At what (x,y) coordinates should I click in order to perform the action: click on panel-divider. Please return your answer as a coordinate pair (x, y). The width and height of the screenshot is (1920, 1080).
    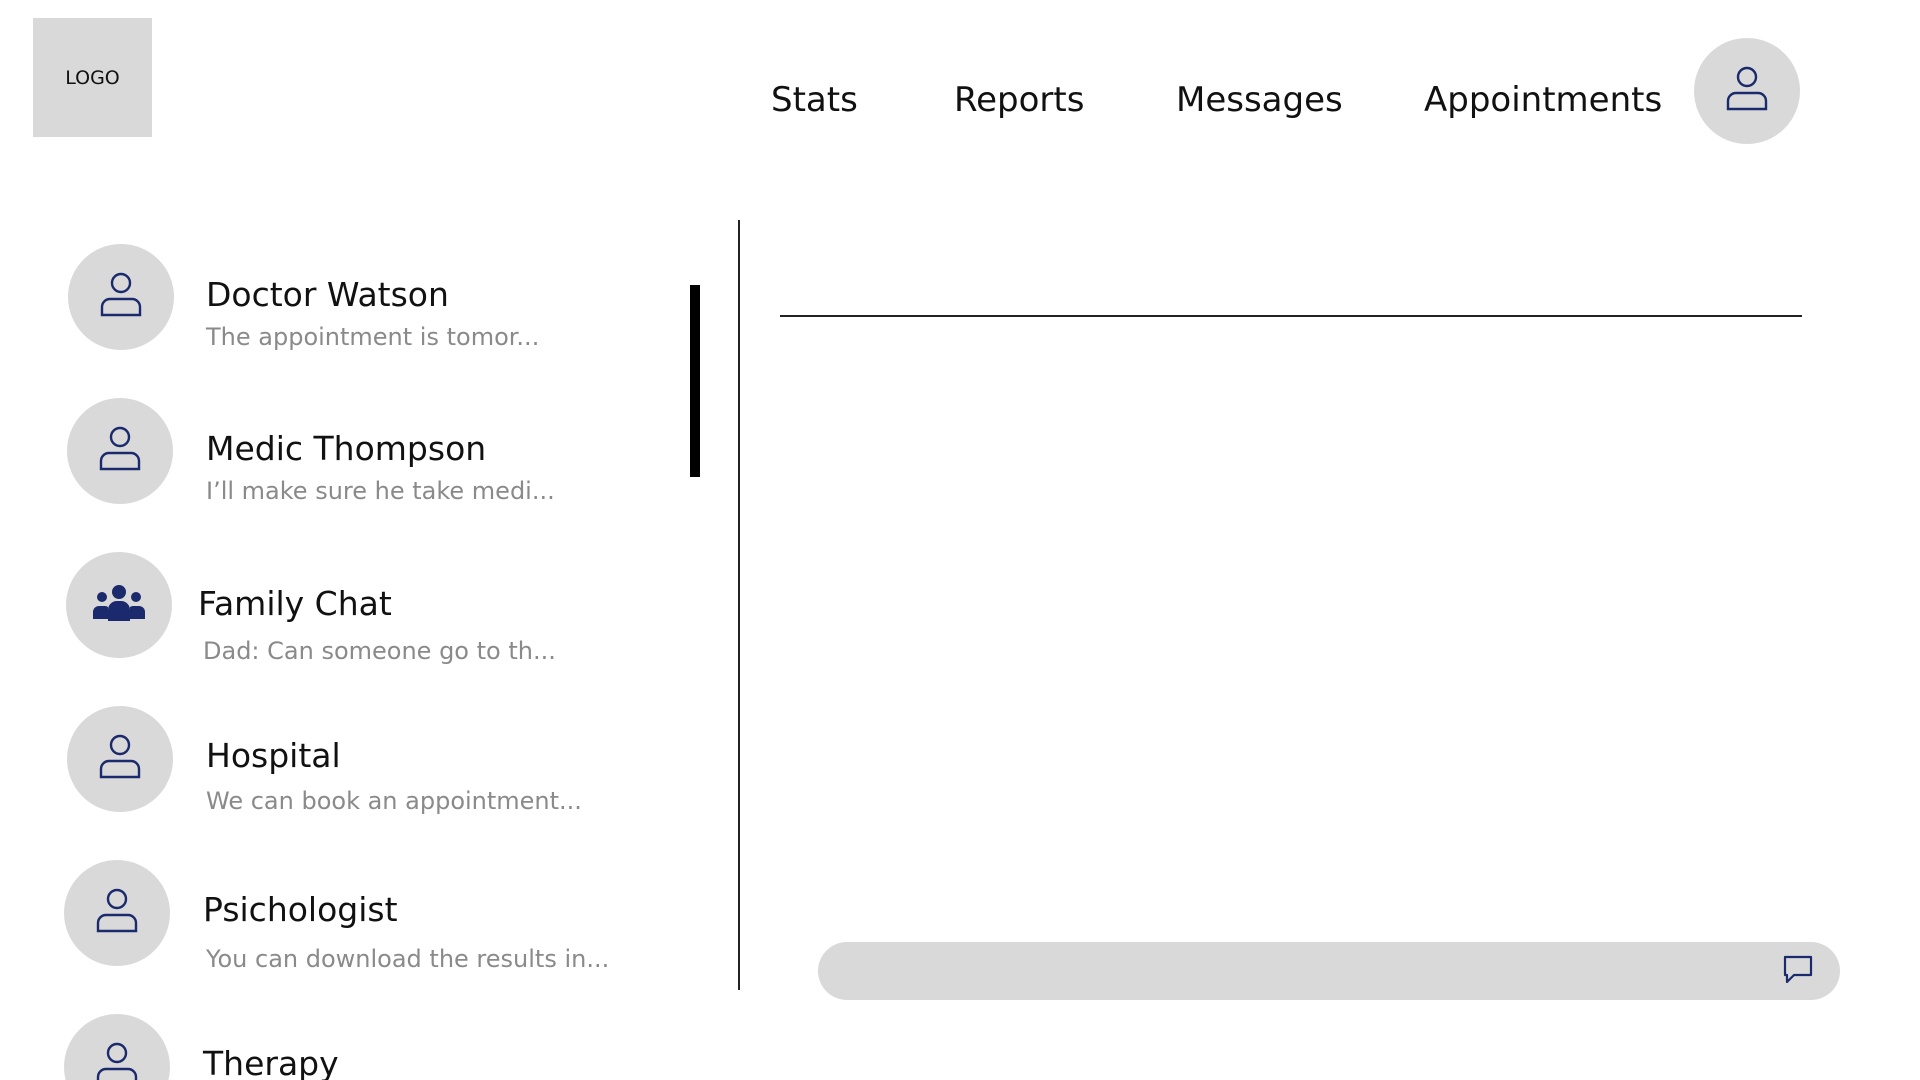
    Looking at the image, I should click on (739, 605).